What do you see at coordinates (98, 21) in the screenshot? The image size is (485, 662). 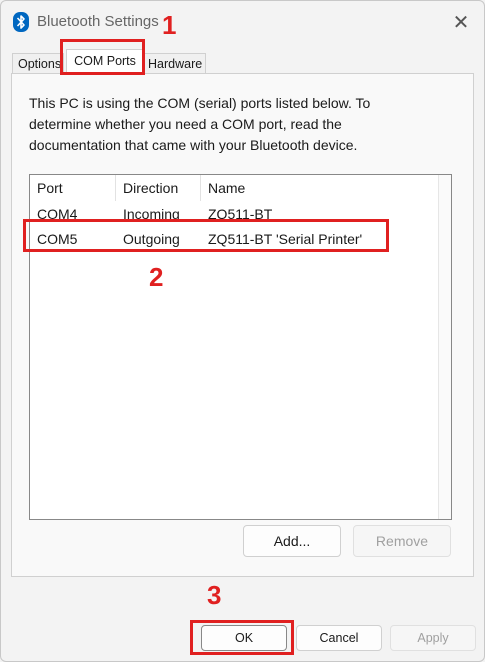 I see `window-title: Bluetooth Settings` at bounding box center [98, 21].